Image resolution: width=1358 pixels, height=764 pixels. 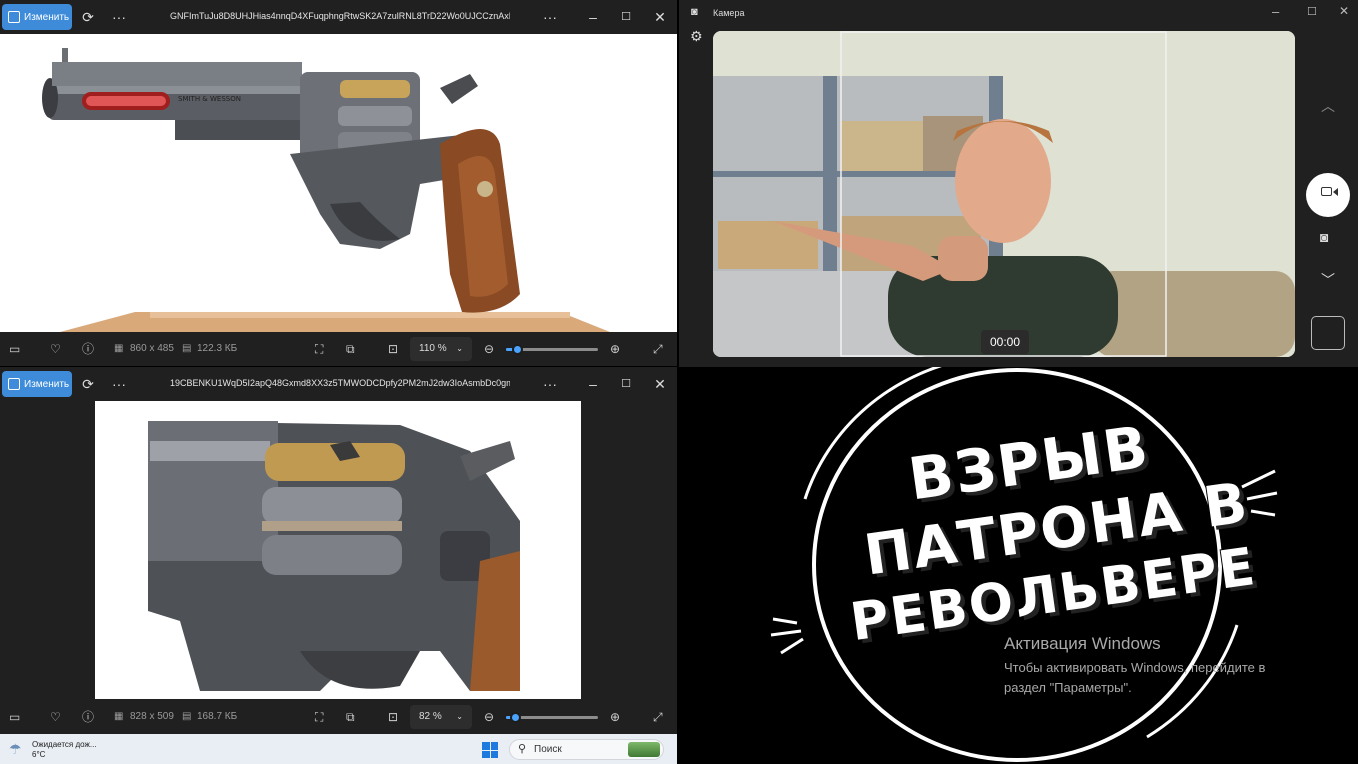 I want to click on zoom-selector: 110 % ⌄, so click(x=441, y=349).